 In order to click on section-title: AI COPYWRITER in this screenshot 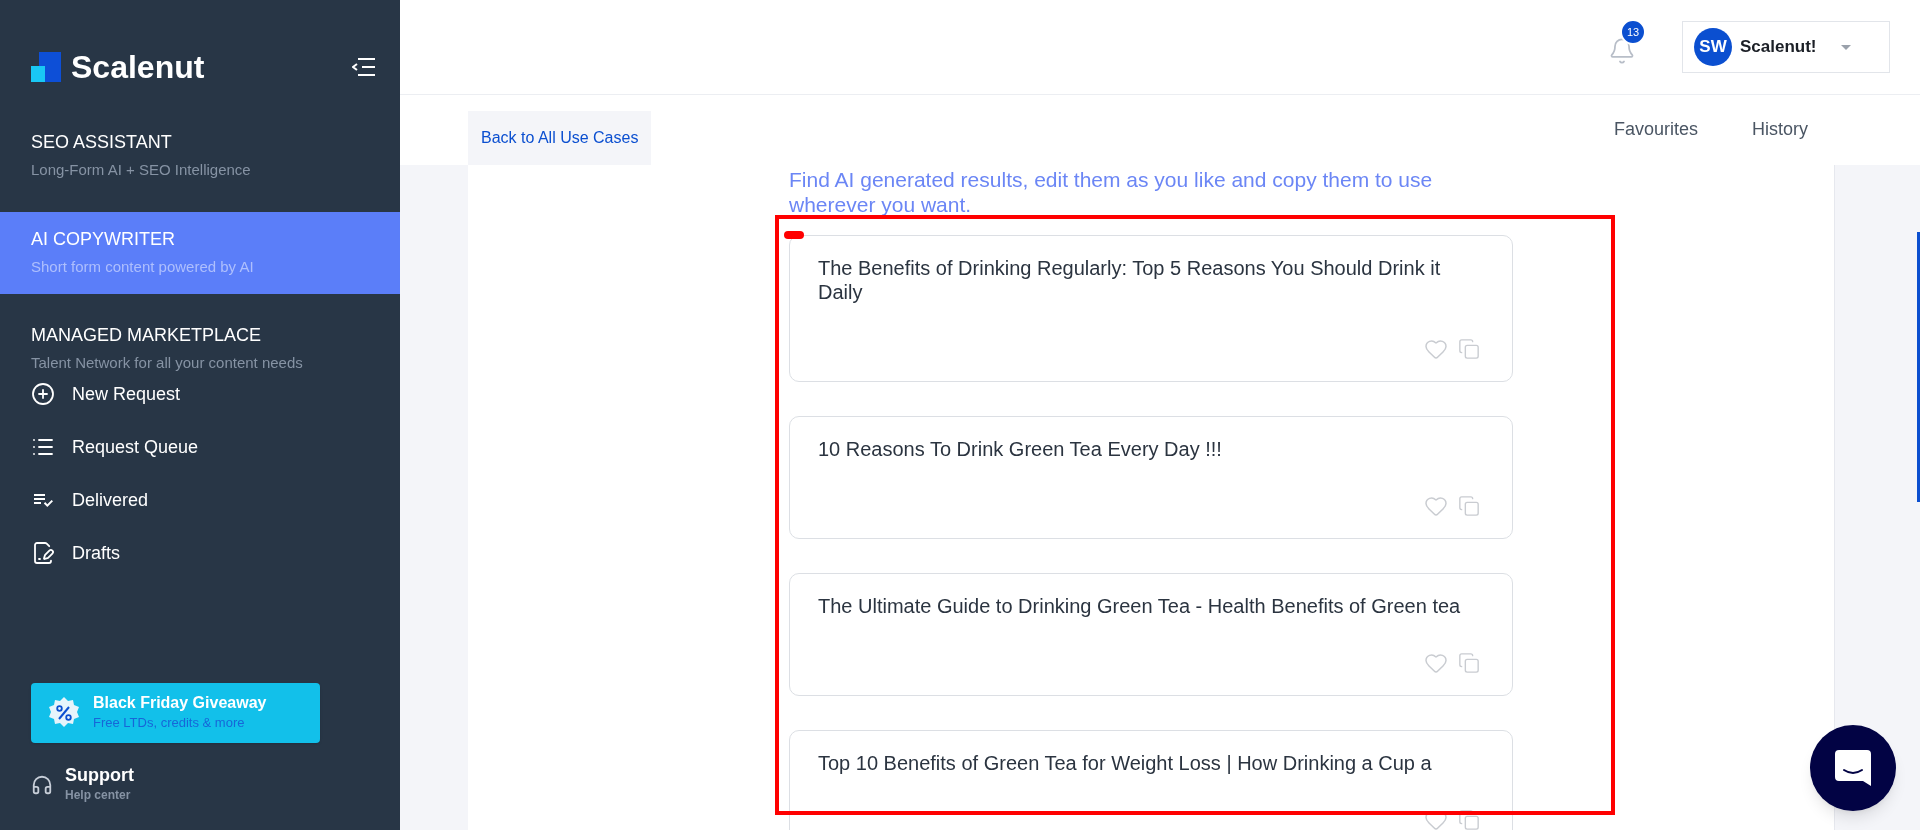, I will do `click(103, 239)`.